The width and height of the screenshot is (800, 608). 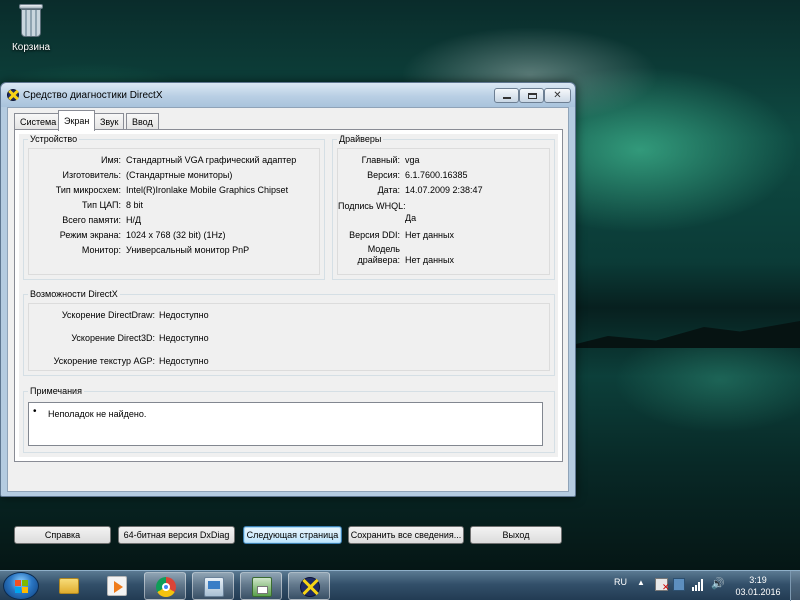 I want to click on window-titlebar: Средство диагностики DirectX ✕, so click(x=288, y=95).